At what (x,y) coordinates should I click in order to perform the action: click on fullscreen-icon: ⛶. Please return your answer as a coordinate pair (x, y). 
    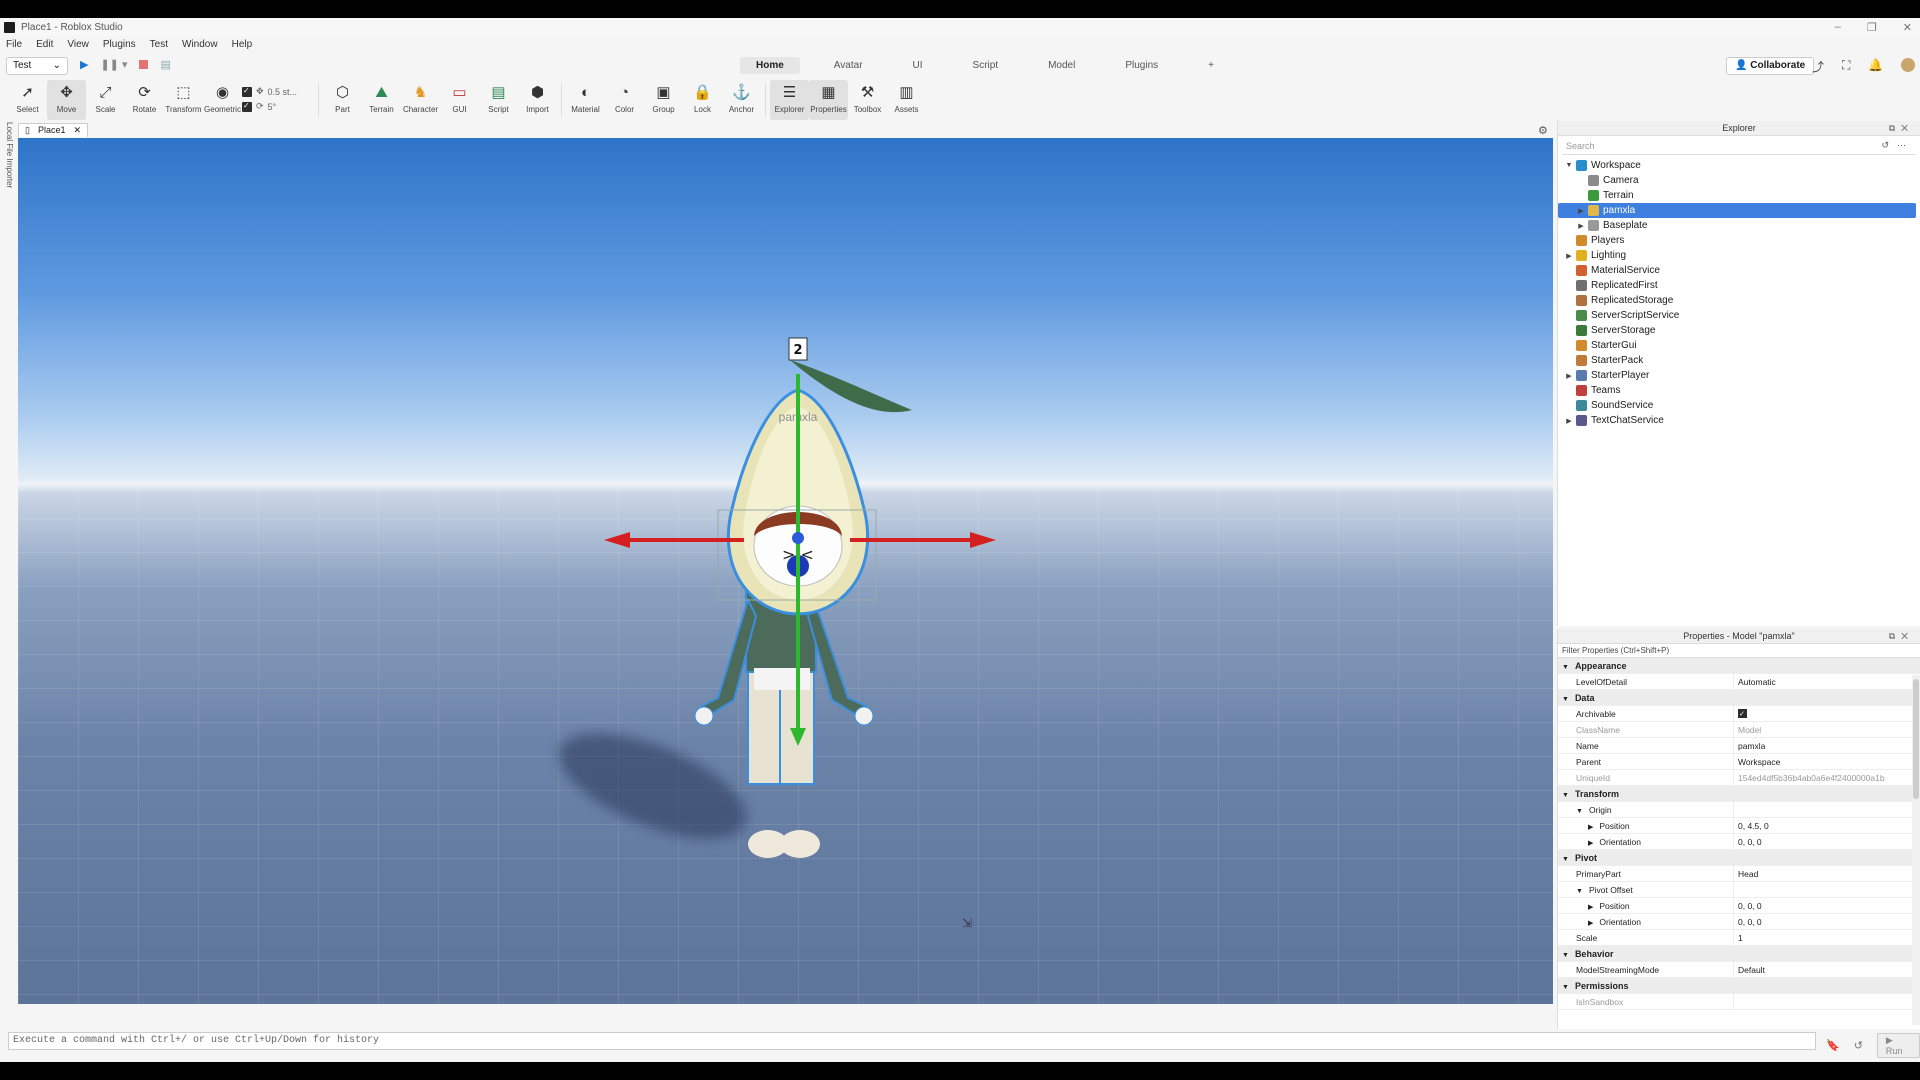
    Looking at the image, I should click on (1846, 66).